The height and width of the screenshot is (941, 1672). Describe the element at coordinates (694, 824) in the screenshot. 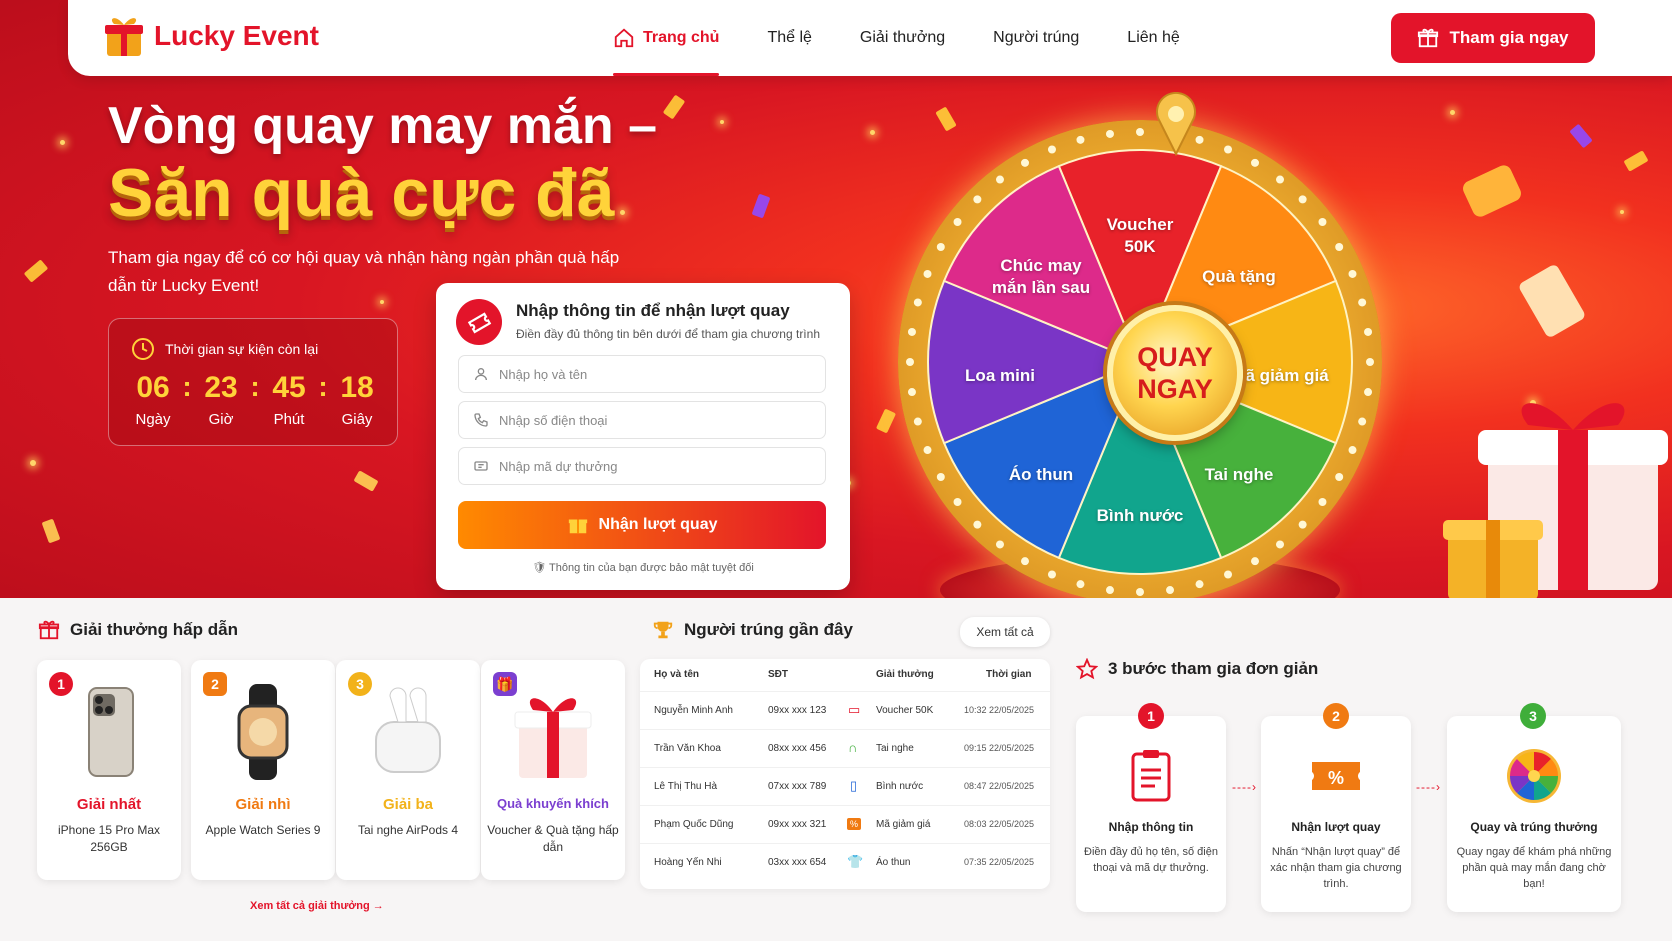

I see `winner-name: Phạm Quốc Dũng` at that location.